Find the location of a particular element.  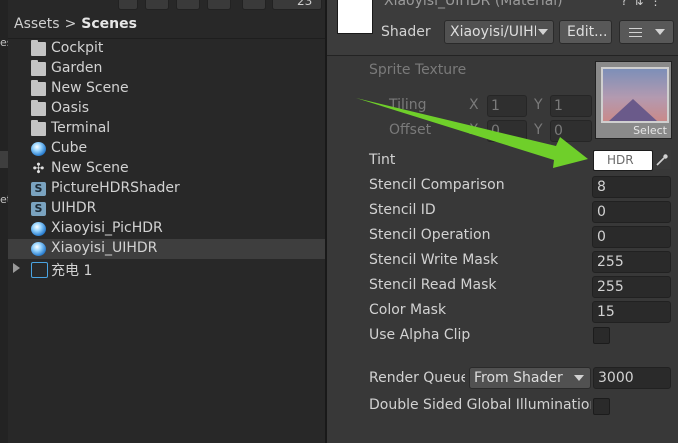

stencil-id-label: Stencil ID is located at coordinates (402, 210).